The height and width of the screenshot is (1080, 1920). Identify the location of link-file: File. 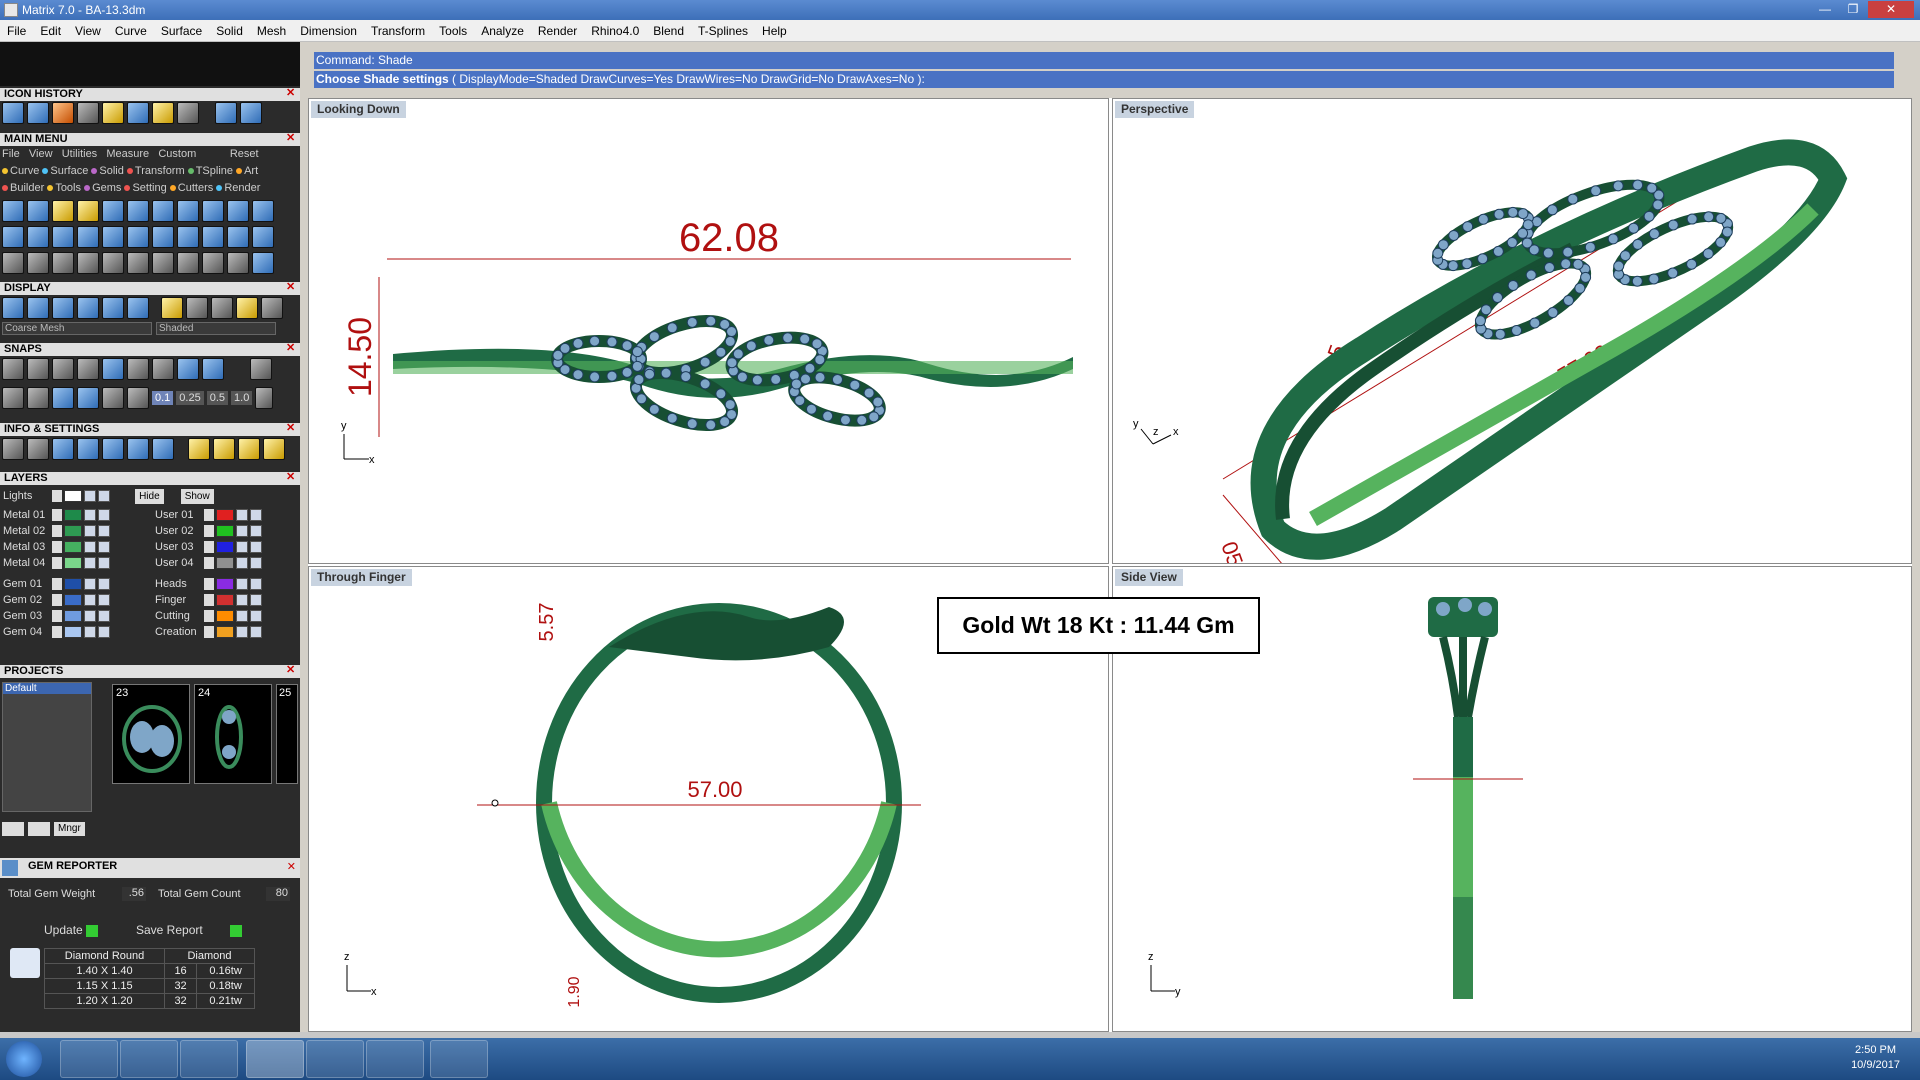
(11, 154).